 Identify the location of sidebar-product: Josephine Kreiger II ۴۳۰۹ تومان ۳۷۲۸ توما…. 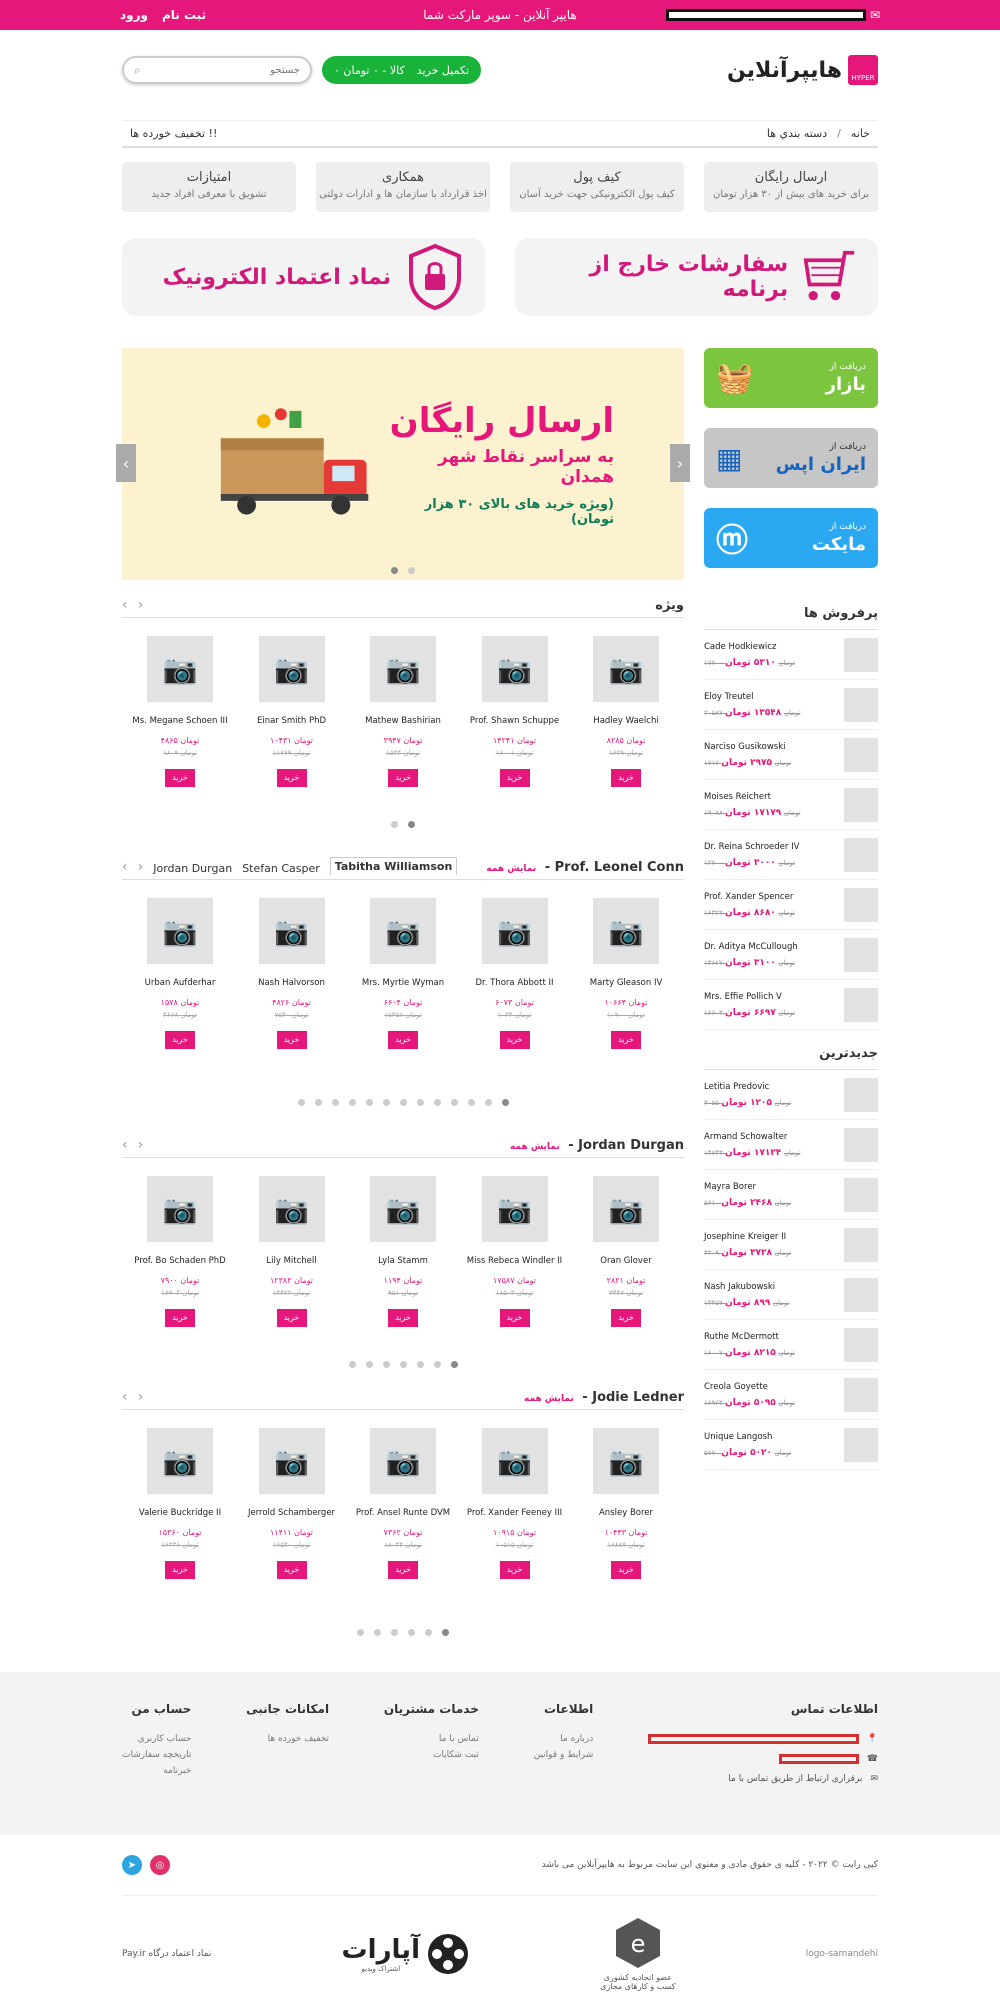
(791, 1245).